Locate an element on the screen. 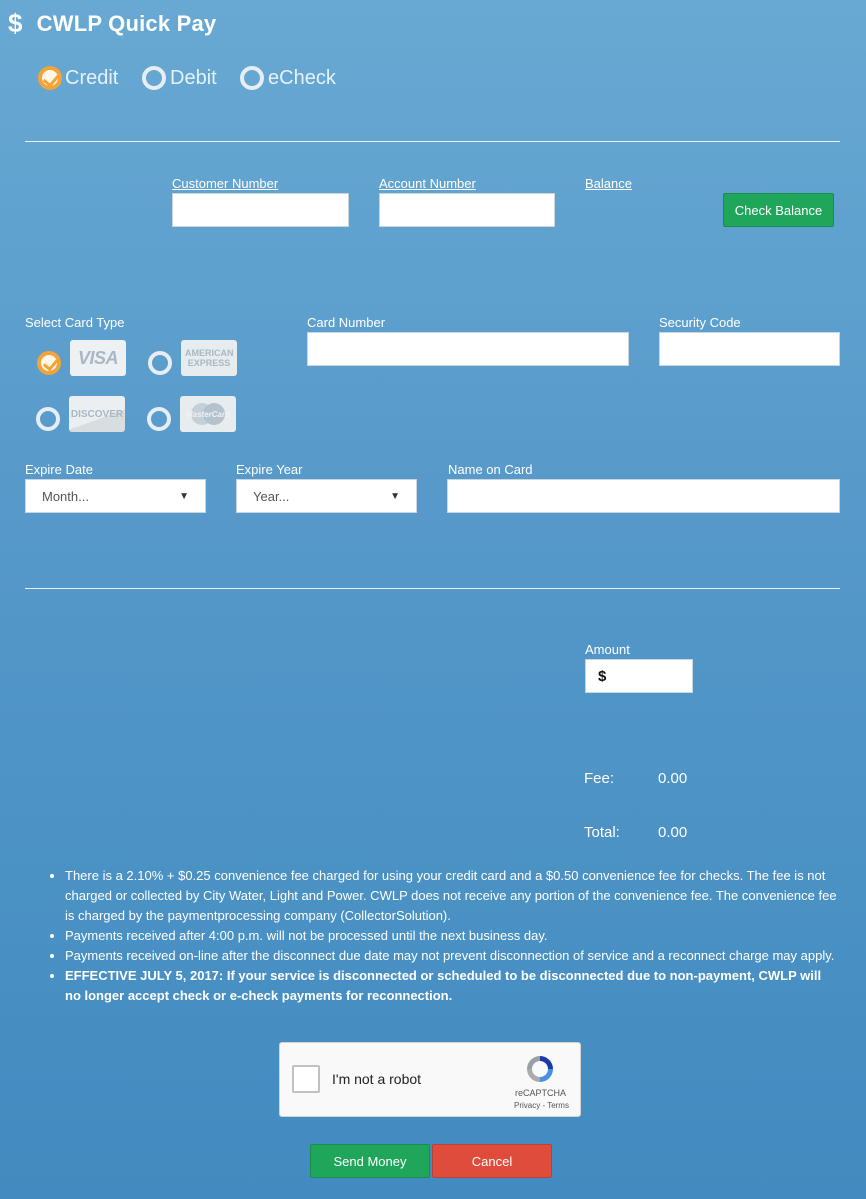  fee-label: Fee: is located at coordinates (599, 778).